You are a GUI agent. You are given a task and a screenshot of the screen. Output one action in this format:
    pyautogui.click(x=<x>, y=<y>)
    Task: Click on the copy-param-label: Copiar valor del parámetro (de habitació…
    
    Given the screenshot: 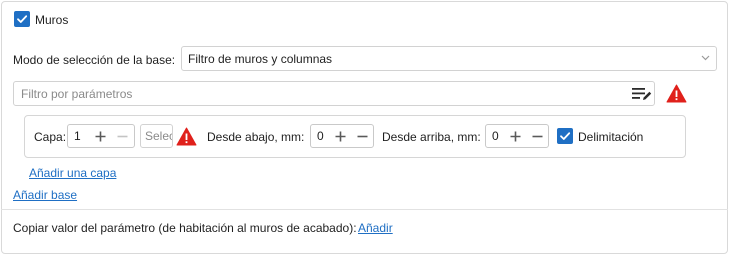 What is the action you would take?
    pyautogui.click(x=185, y=228)
    